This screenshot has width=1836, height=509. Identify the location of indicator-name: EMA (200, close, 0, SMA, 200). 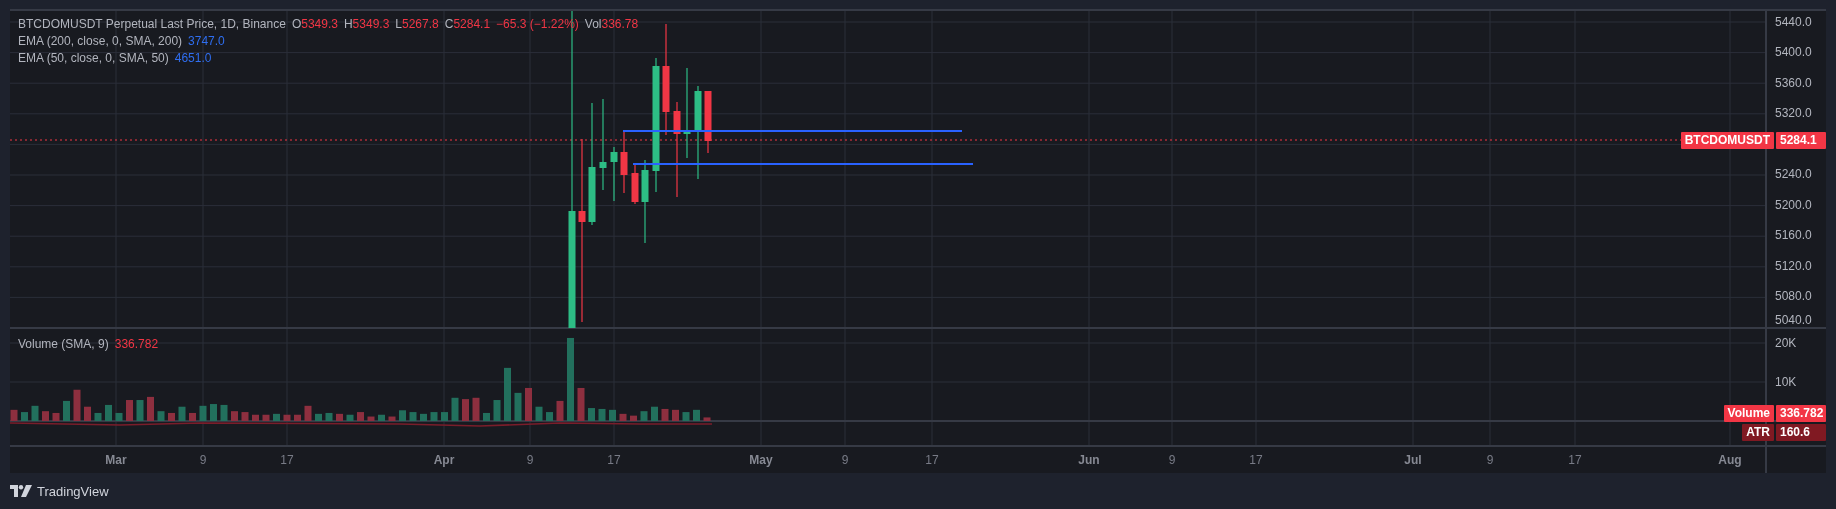
(100, 41).